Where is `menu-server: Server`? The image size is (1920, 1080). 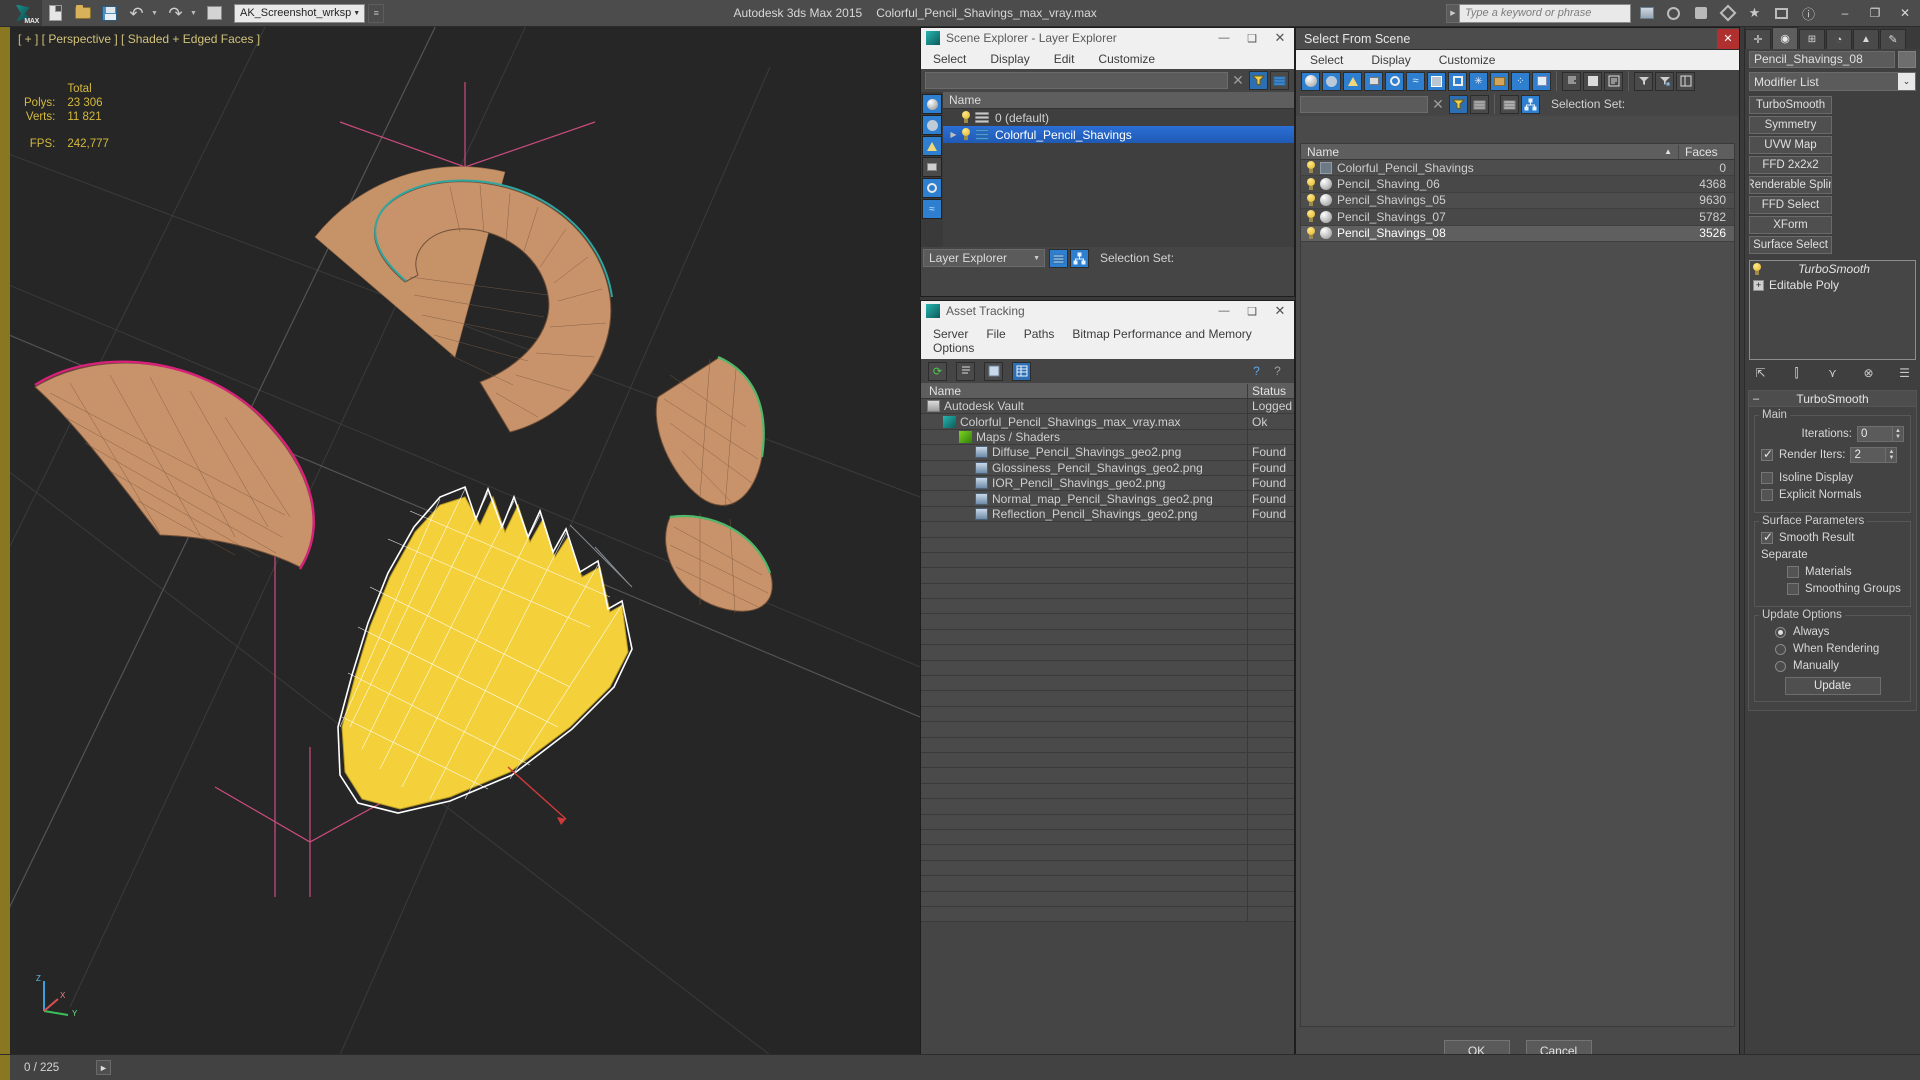 menu-server: Server is located at coordinates (950, 334).